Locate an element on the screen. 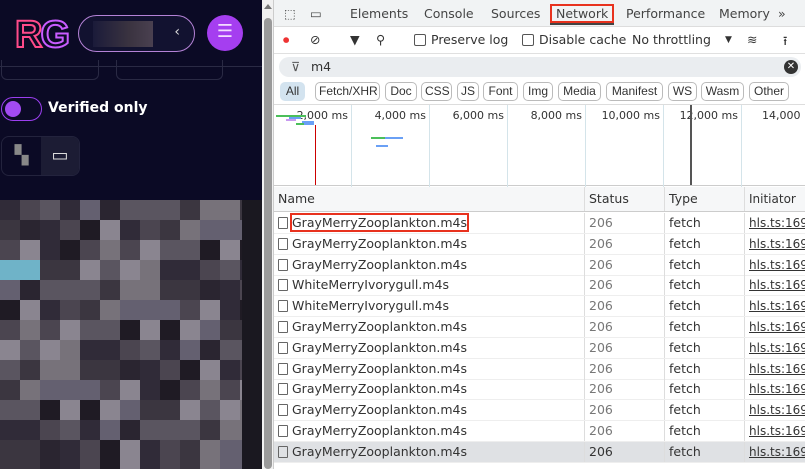 This screenshot has width=805, height=469. type-filter-media: Media is located at coordinates (579, 91).